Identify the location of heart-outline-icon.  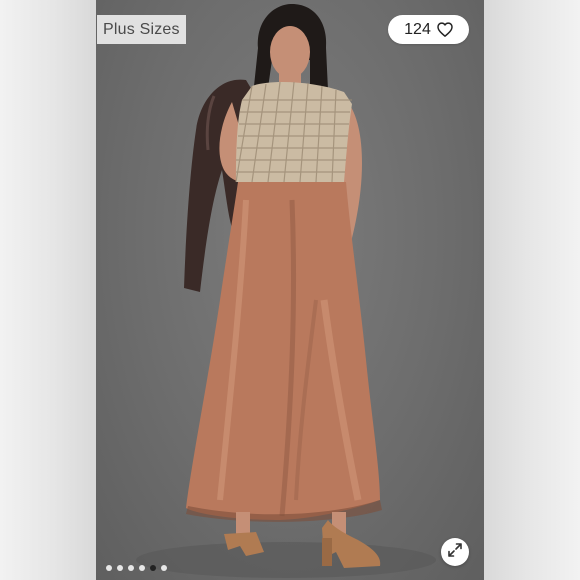
(445, 29).